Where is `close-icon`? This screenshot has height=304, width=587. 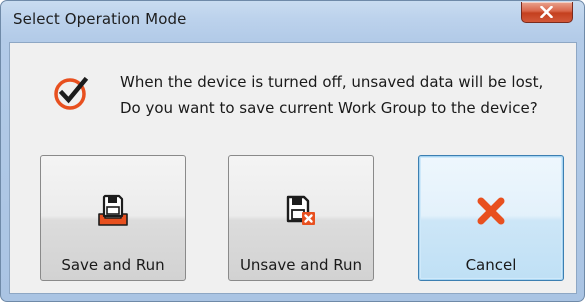
close-icon is located at coordinates (546, 12).